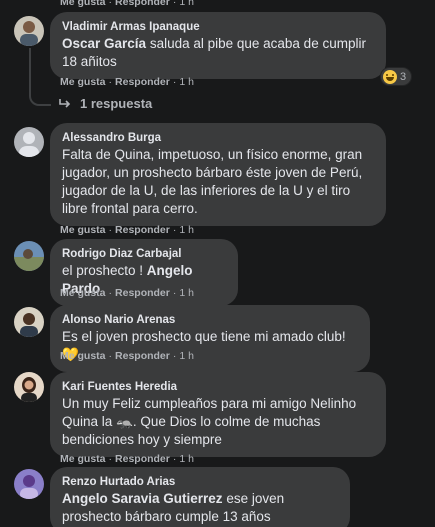 This screenshot has width=435, height=527. Describe the element at coordinates (218, 138) in the screenshot. I see `comment-author: Alessandro Burga` at that location.